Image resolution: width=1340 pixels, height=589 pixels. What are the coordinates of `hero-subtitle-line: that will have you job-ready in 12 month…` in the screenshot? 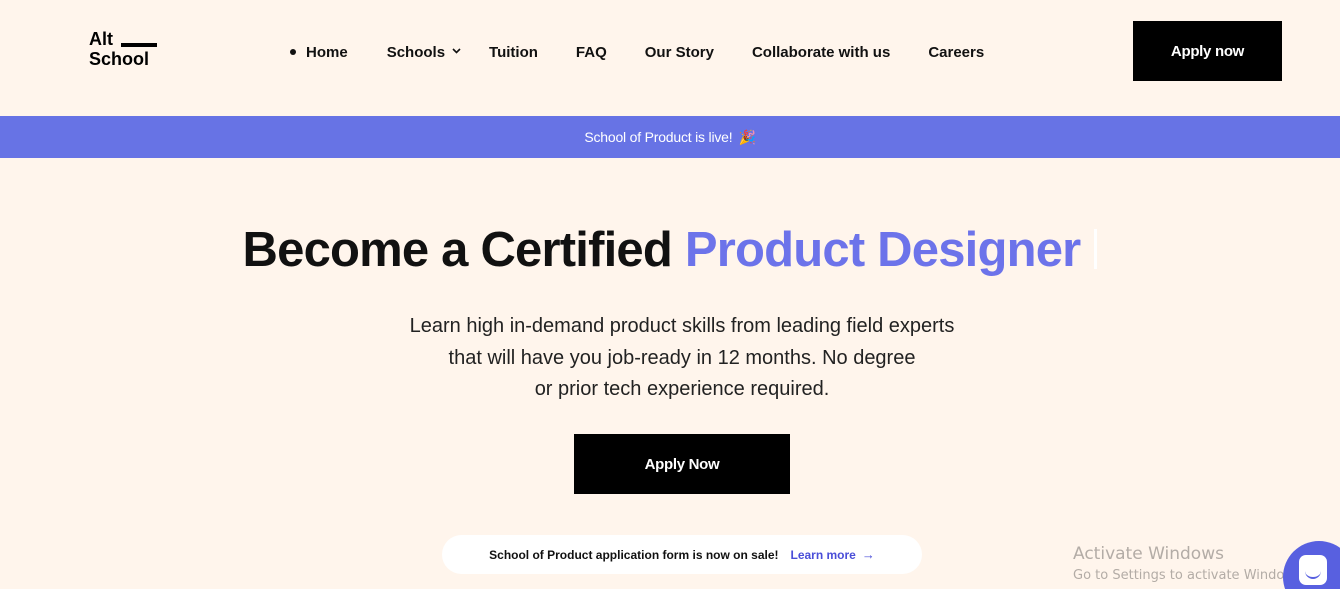 It's located at (682, 357).